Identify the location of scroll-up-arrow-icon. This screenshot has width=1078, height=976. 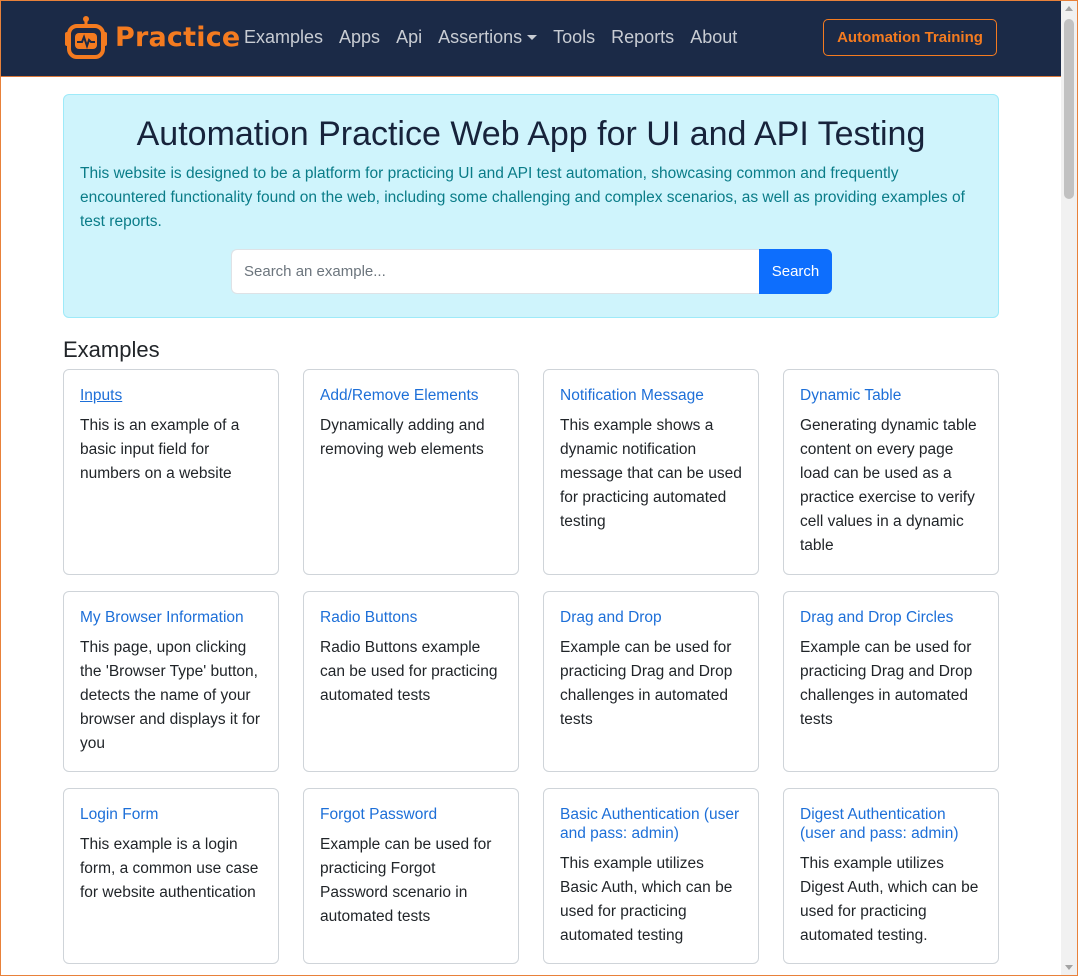
(1069, 8).